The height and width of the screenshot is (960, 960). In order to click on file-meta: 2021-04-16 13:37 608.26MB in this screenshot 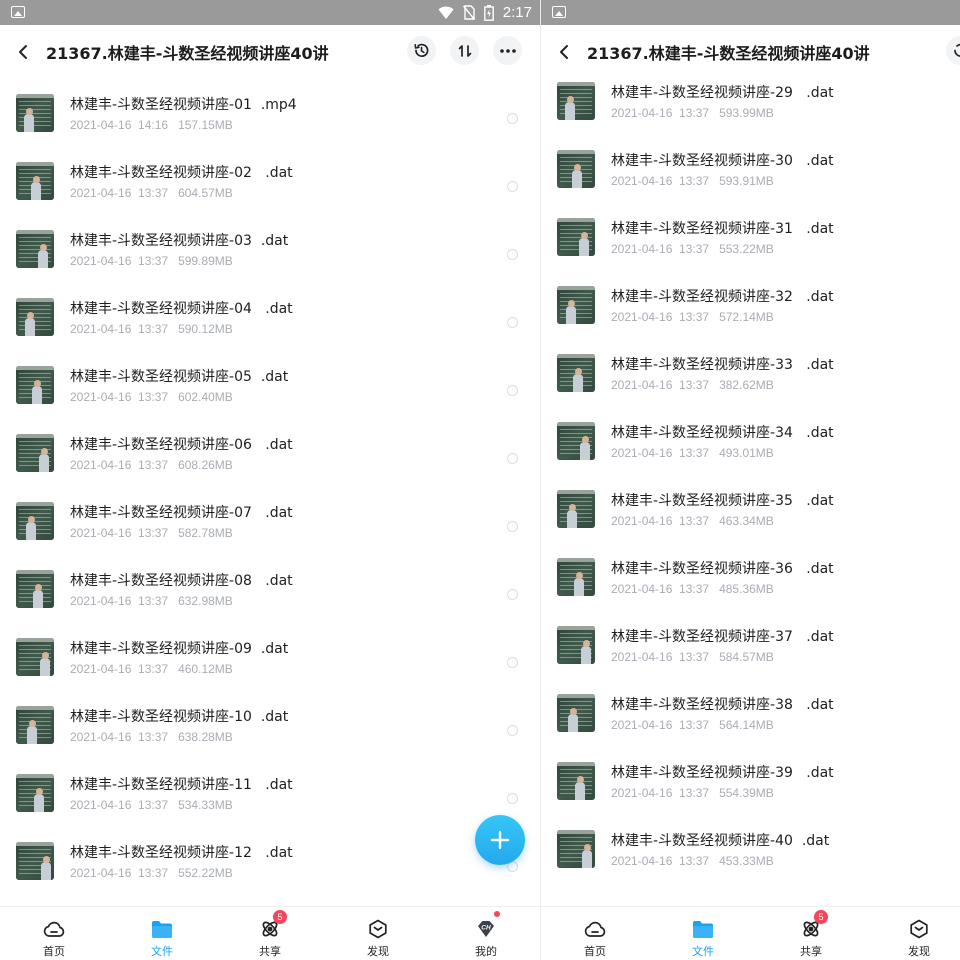, I will do `click(151, 465)`.